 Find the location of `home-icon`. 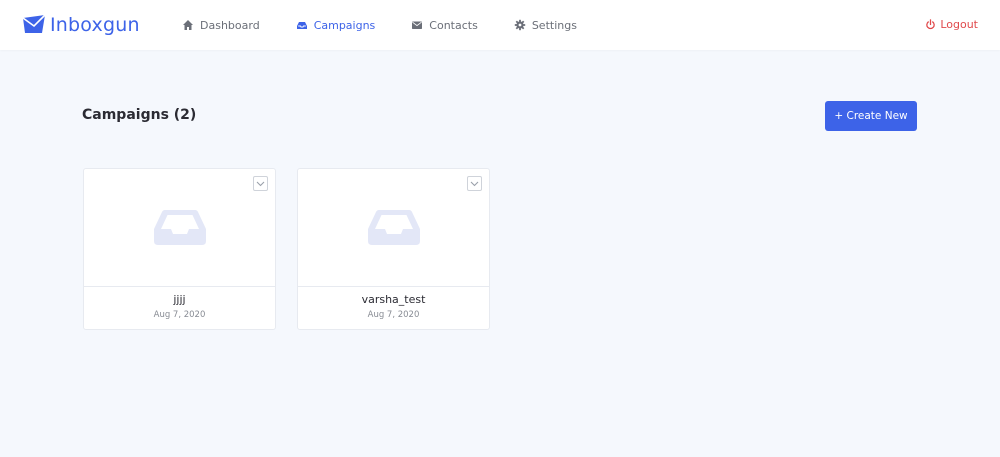

home-icon is located at coordinates (188, 25).